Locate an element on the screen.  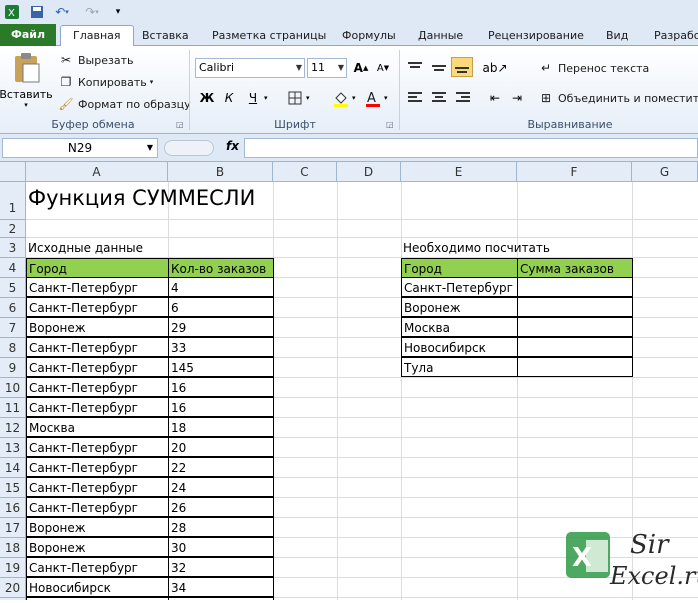
decrease-indent-button: ⇤ is located at coordinates (495, 98).